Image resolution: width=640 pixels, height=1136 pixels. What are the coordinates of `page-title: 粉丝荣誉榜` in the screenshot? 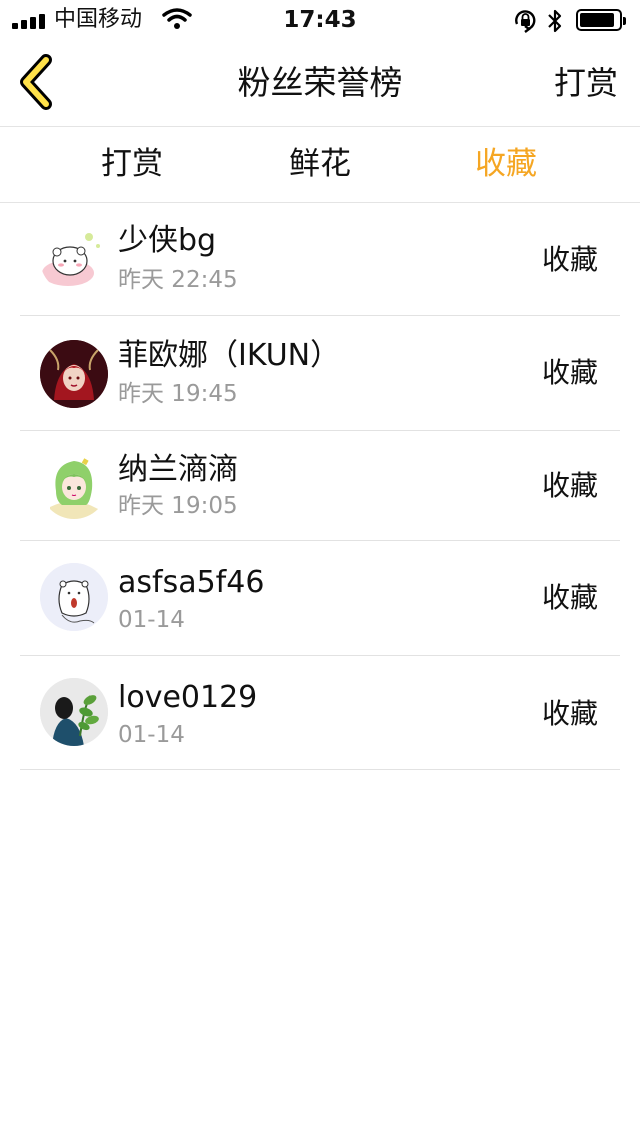 It's located at (320, 82).